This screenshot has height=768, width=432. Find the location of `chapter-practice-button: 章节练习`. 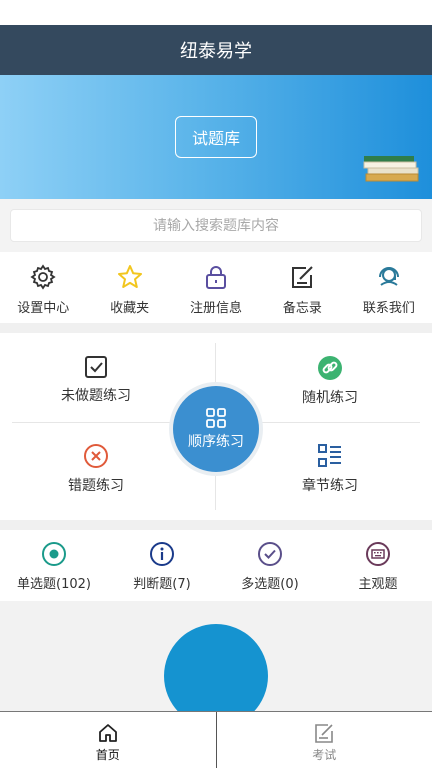

chapter-practice-button: 章节练习 is located at coordinates (330, 469).